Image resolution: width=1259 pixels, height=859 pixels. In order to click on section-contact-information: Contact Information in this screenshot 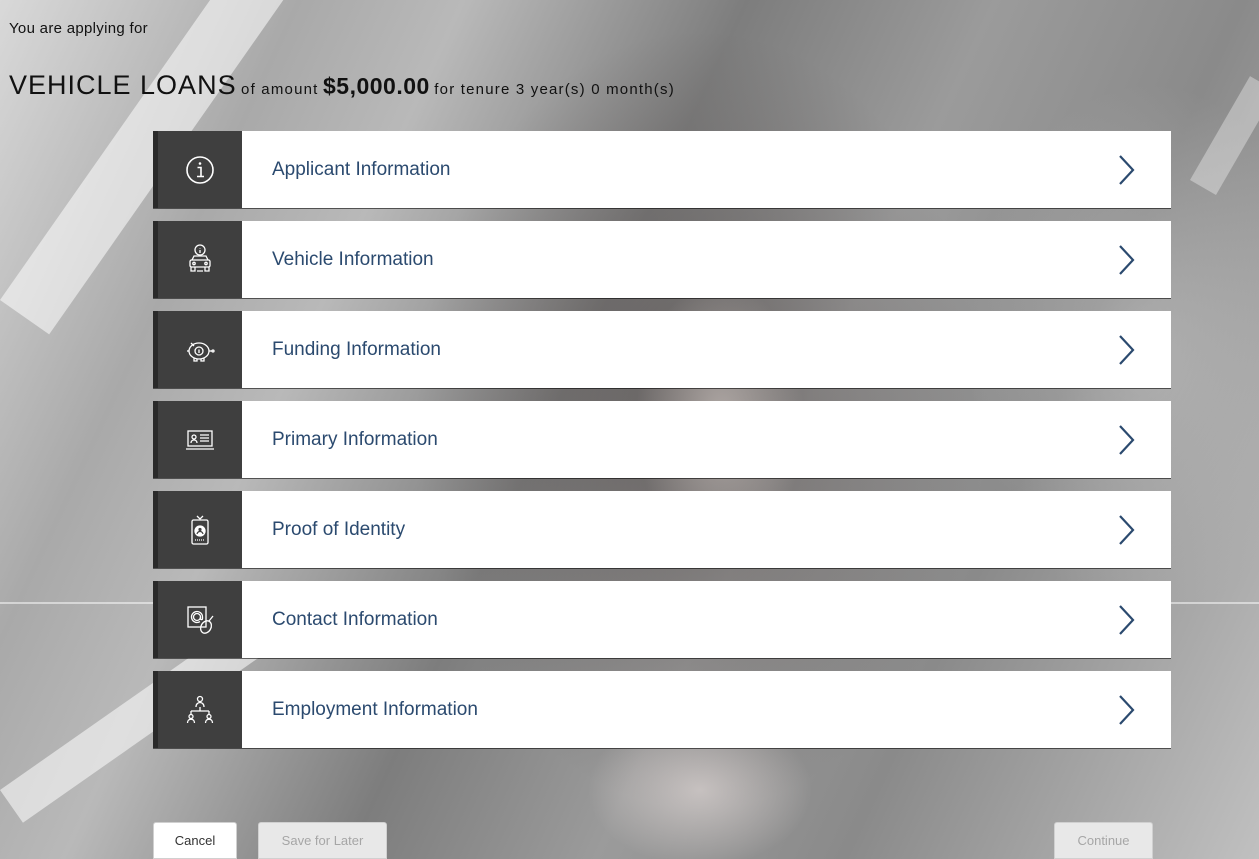, I will do `click(662, 619)`.